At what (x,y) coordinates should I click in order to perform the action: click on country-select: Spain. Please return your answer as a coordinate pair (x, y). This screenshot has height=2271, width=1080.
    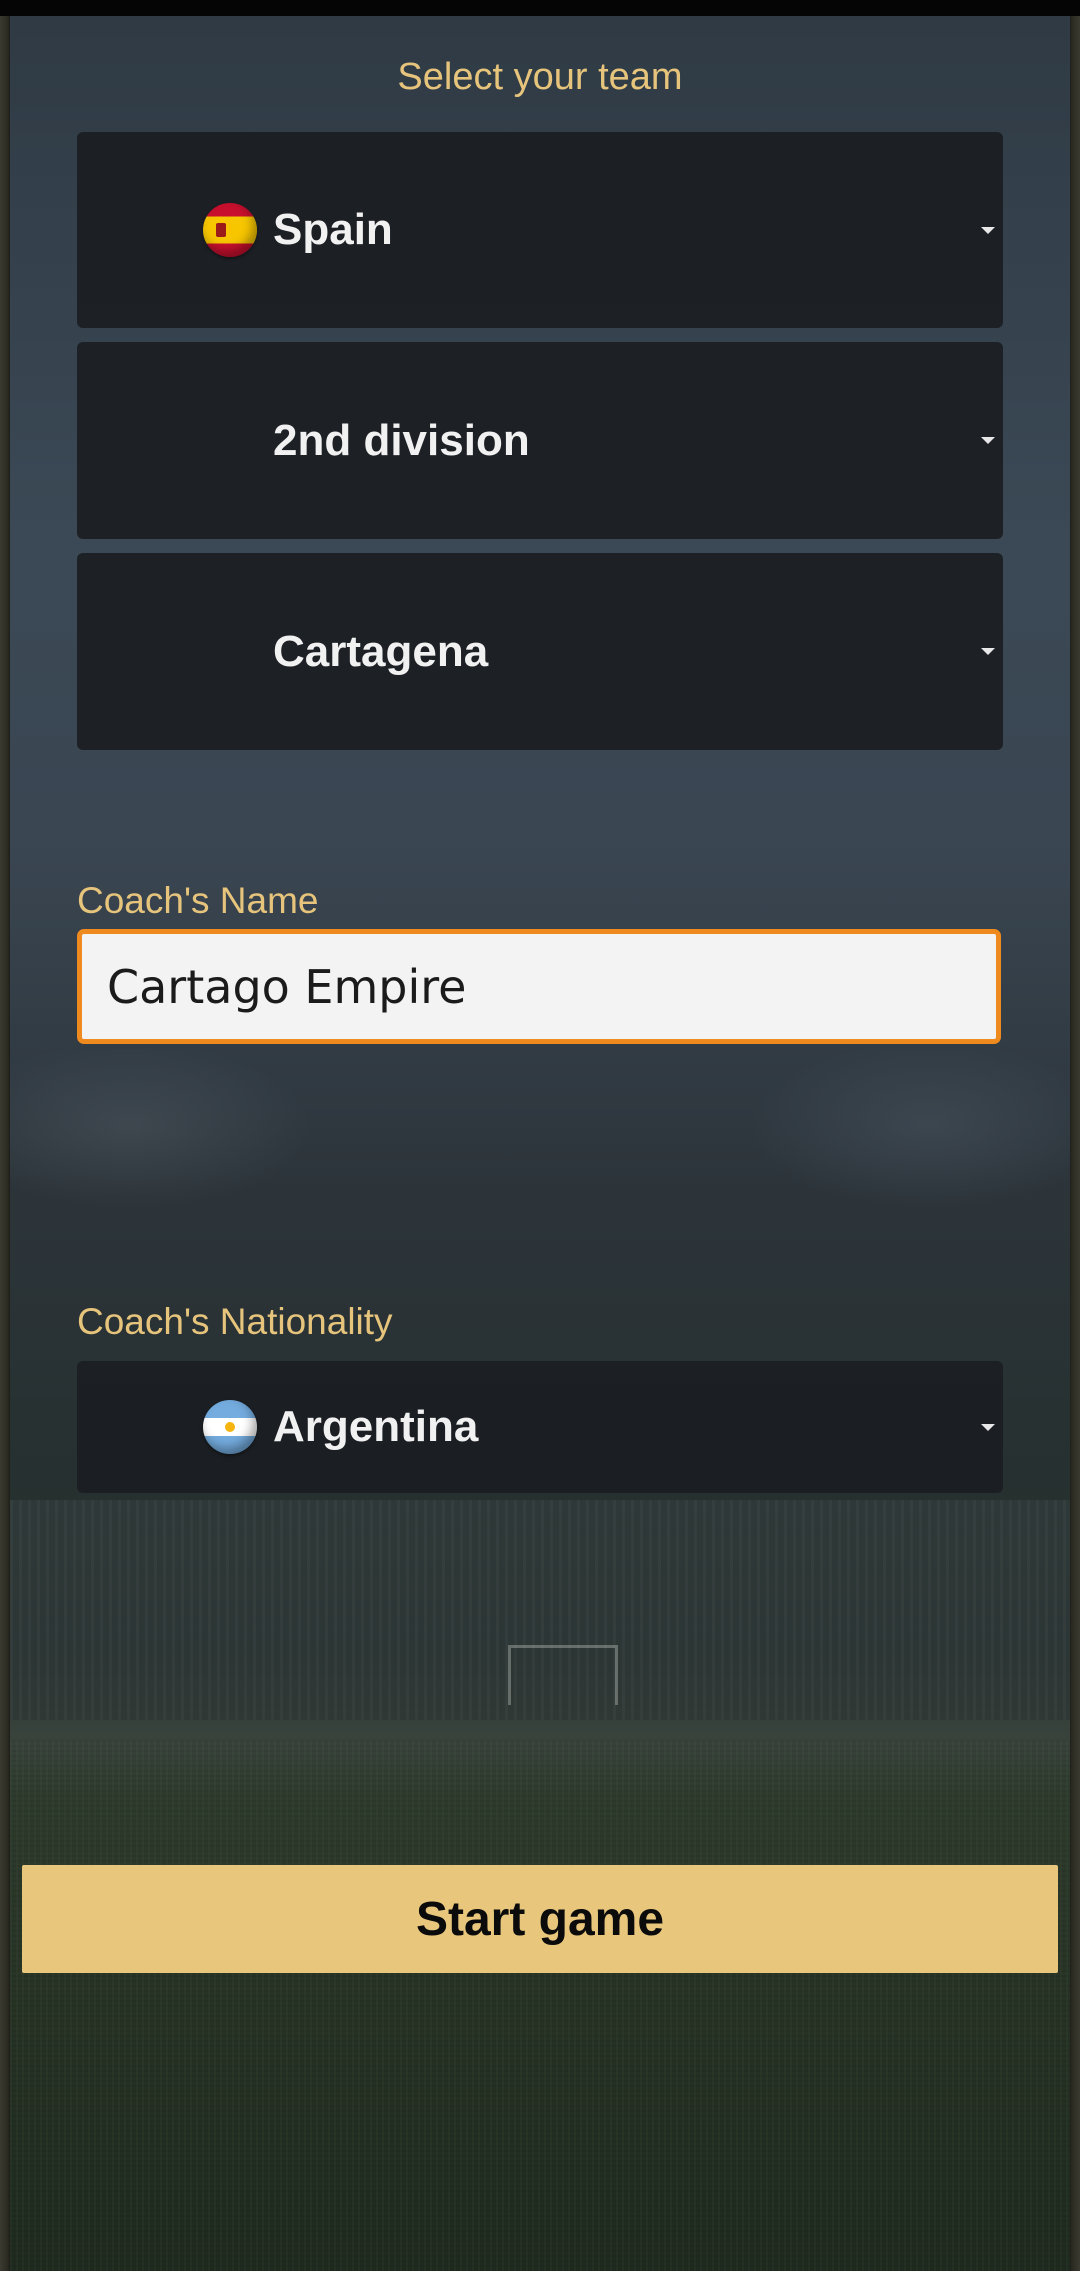
    Looking at the image, I should click on (540, 230).